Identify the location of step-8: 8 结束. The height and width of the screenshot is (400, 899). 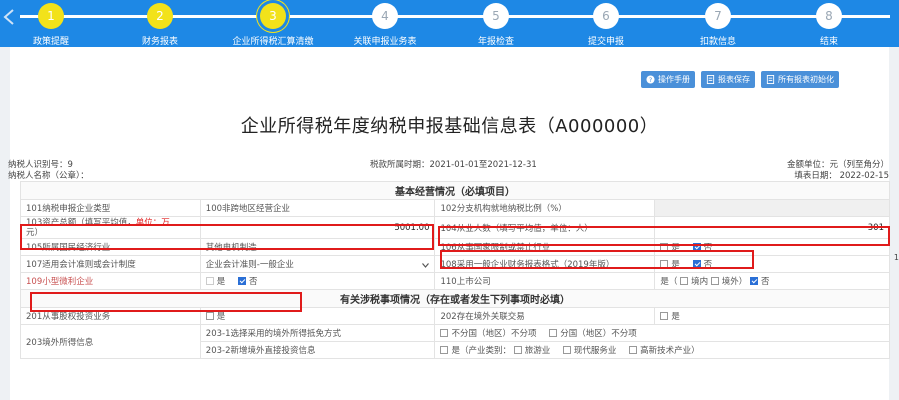
(829, 23).